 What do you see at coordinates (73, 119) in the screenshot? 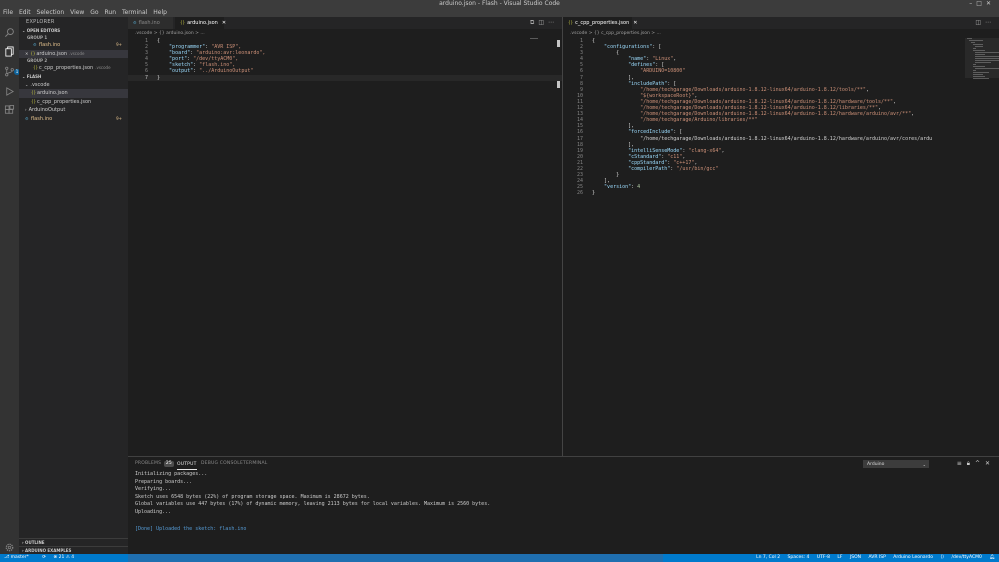
I see `file-flash-ino: ⚙ flash.ino 9+` at bounding box center [73, 119].